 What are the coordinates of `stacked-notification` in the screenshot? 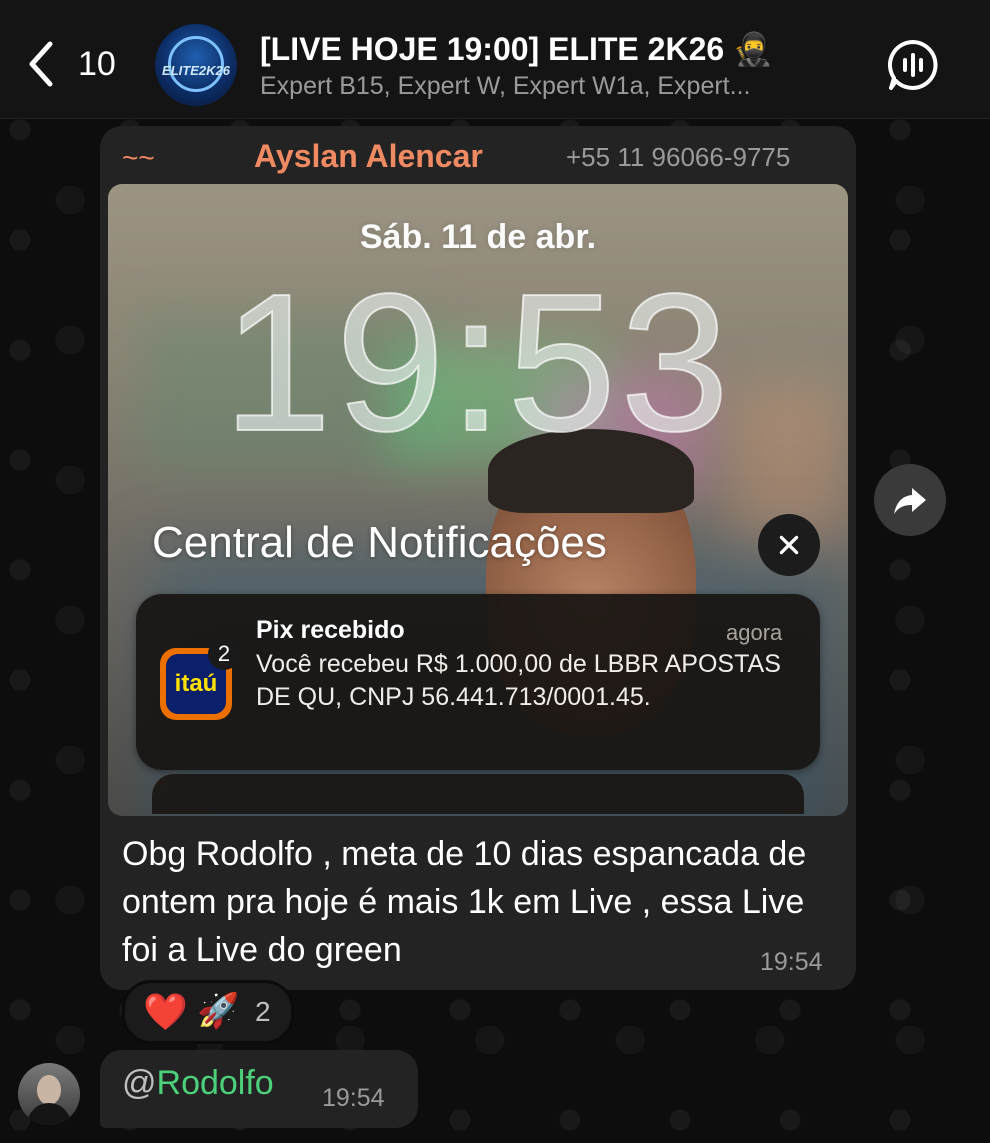 It's located at (478, 794).